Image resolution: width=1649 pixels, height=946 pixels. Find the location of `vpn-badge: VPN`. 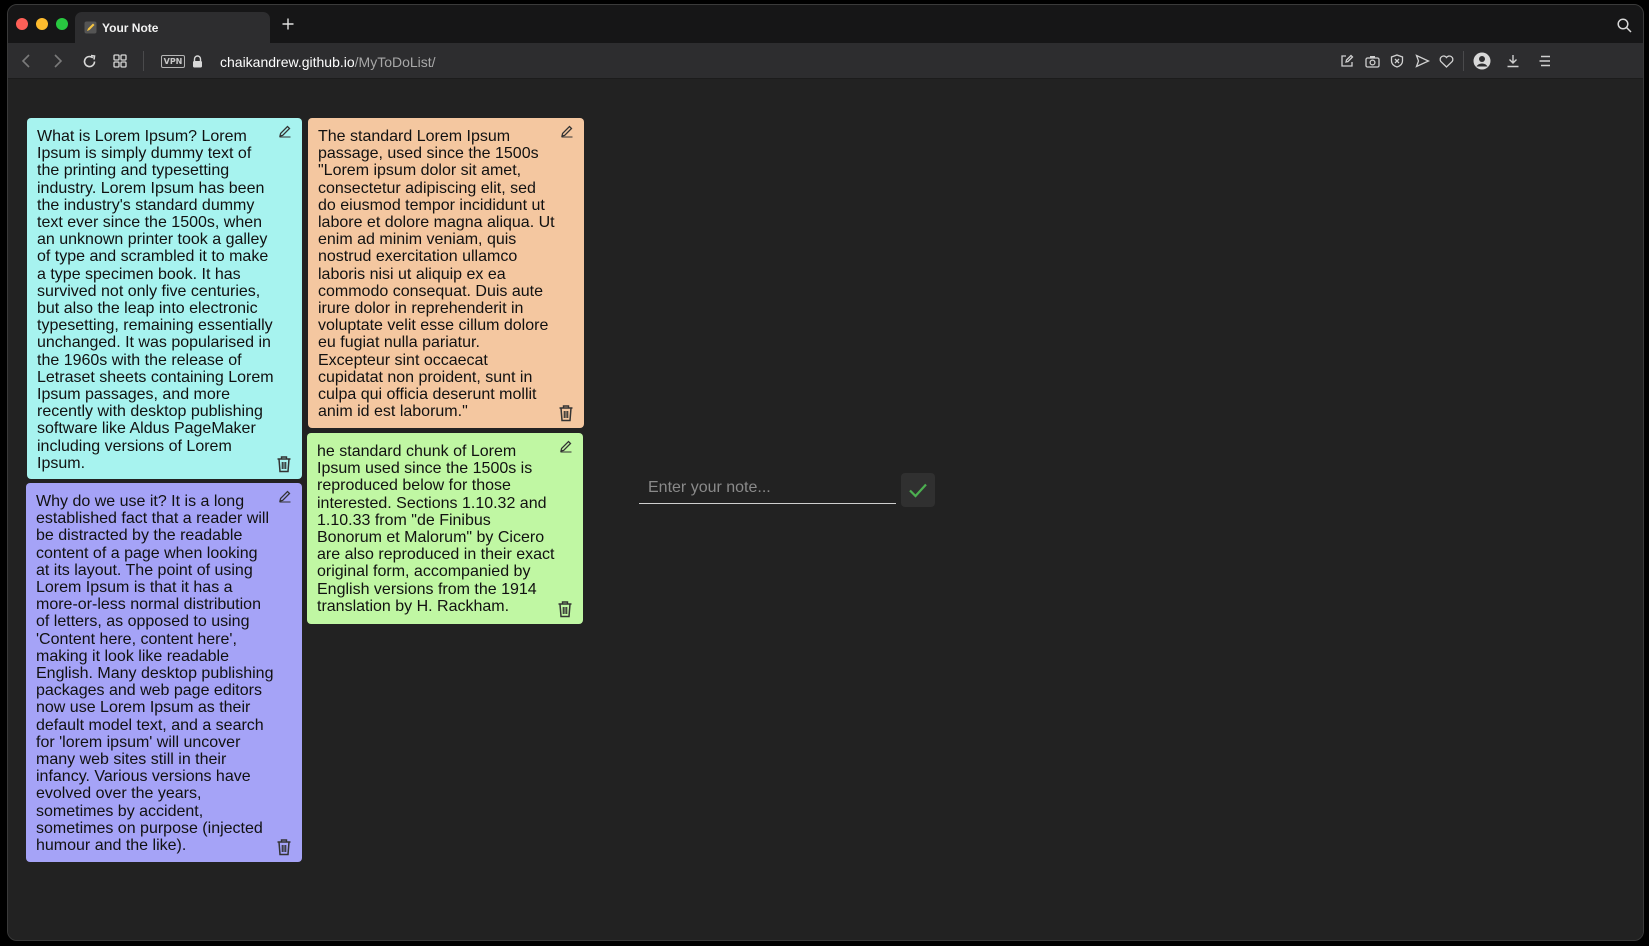

vpn-badge: VPN is located at coordinates (173, 61).